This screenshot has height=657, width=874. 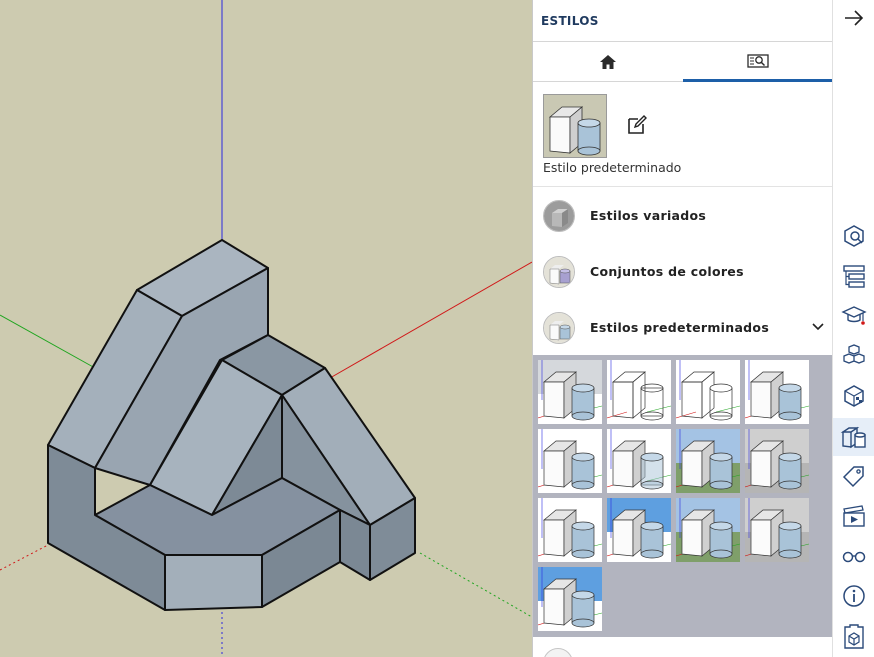 I want to click on category-label: Conjuntos de colores, so click(x=667, y=271).